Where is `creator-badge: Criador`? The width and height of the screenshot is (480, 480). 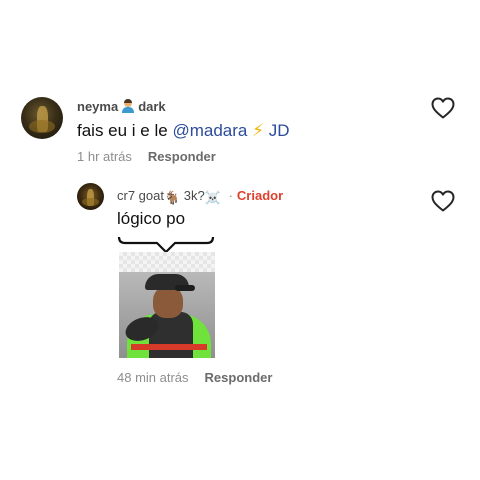
creator-badge: Criador is located at coordinates (260, 195).